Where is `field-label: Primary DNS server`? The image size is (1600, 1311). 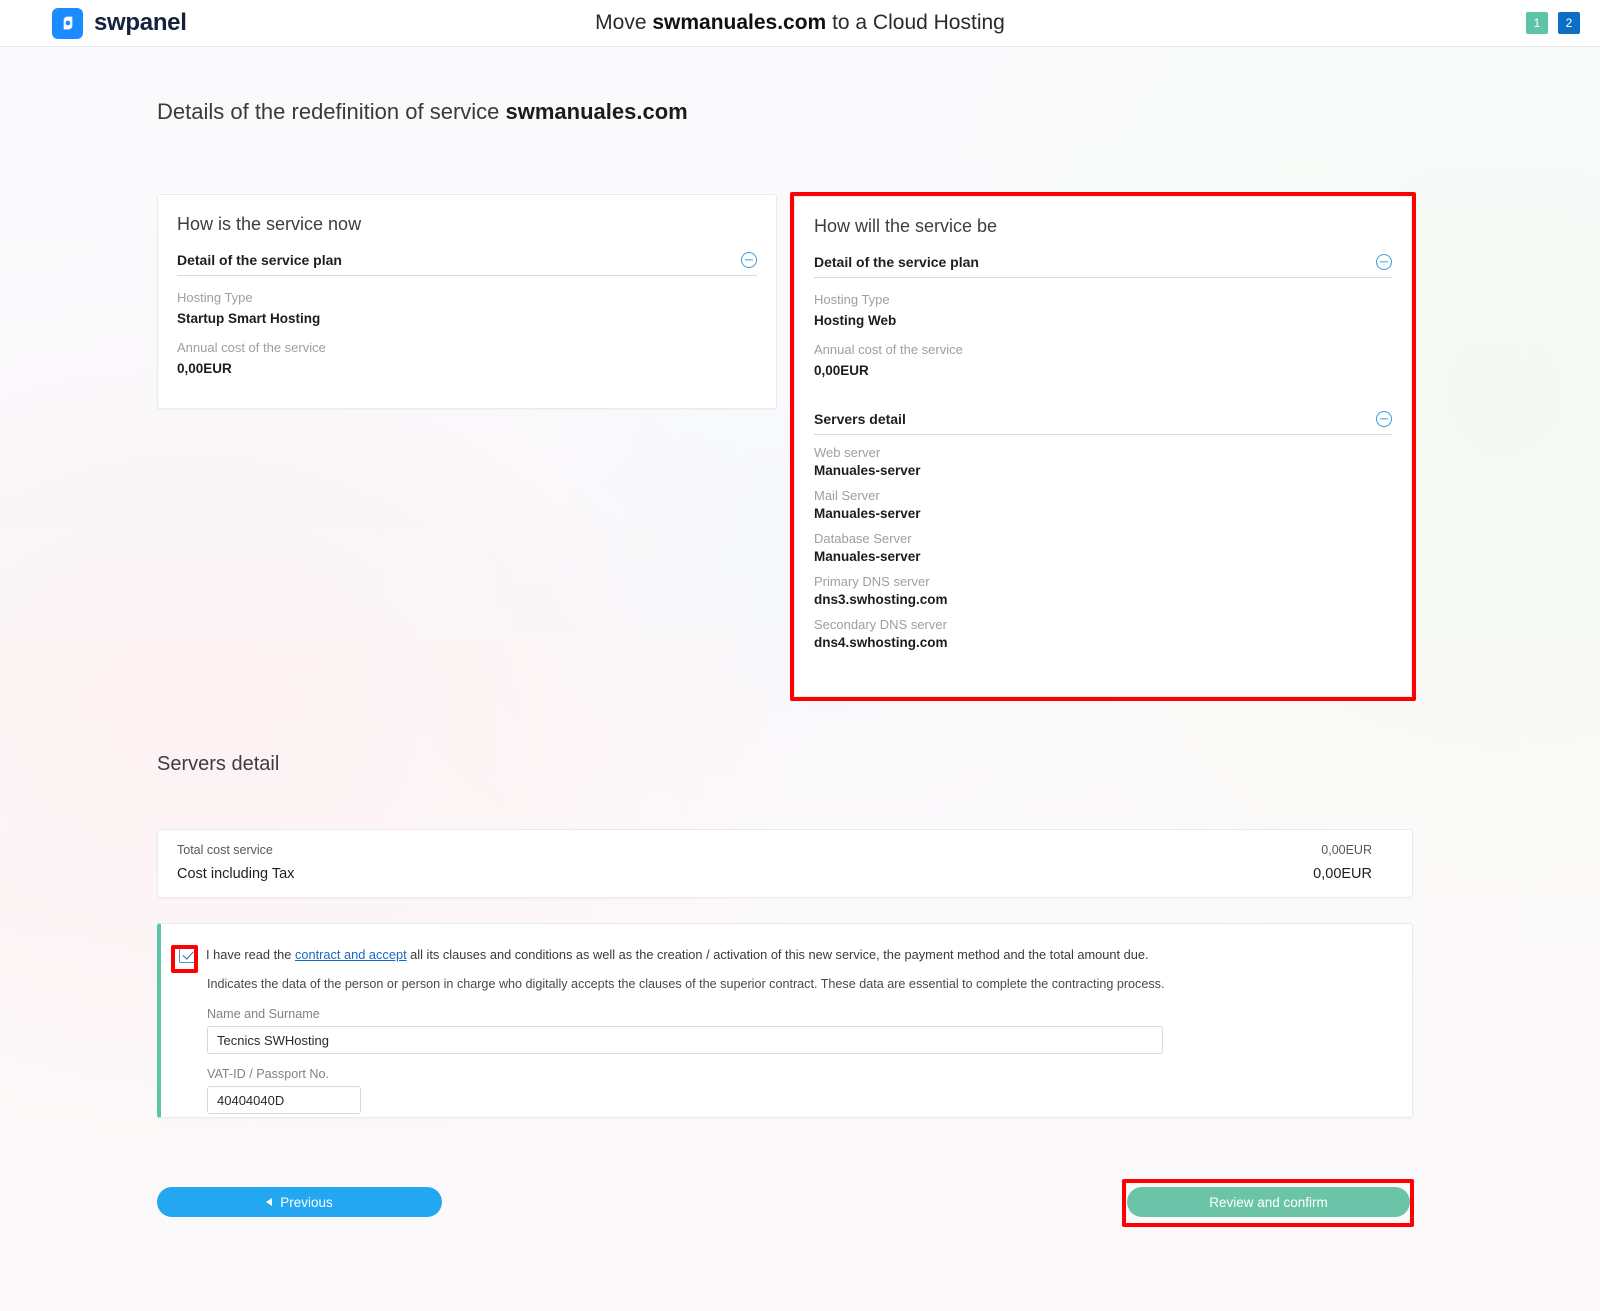 field-label: Primary DNS server is located at coordinates (872, 581).